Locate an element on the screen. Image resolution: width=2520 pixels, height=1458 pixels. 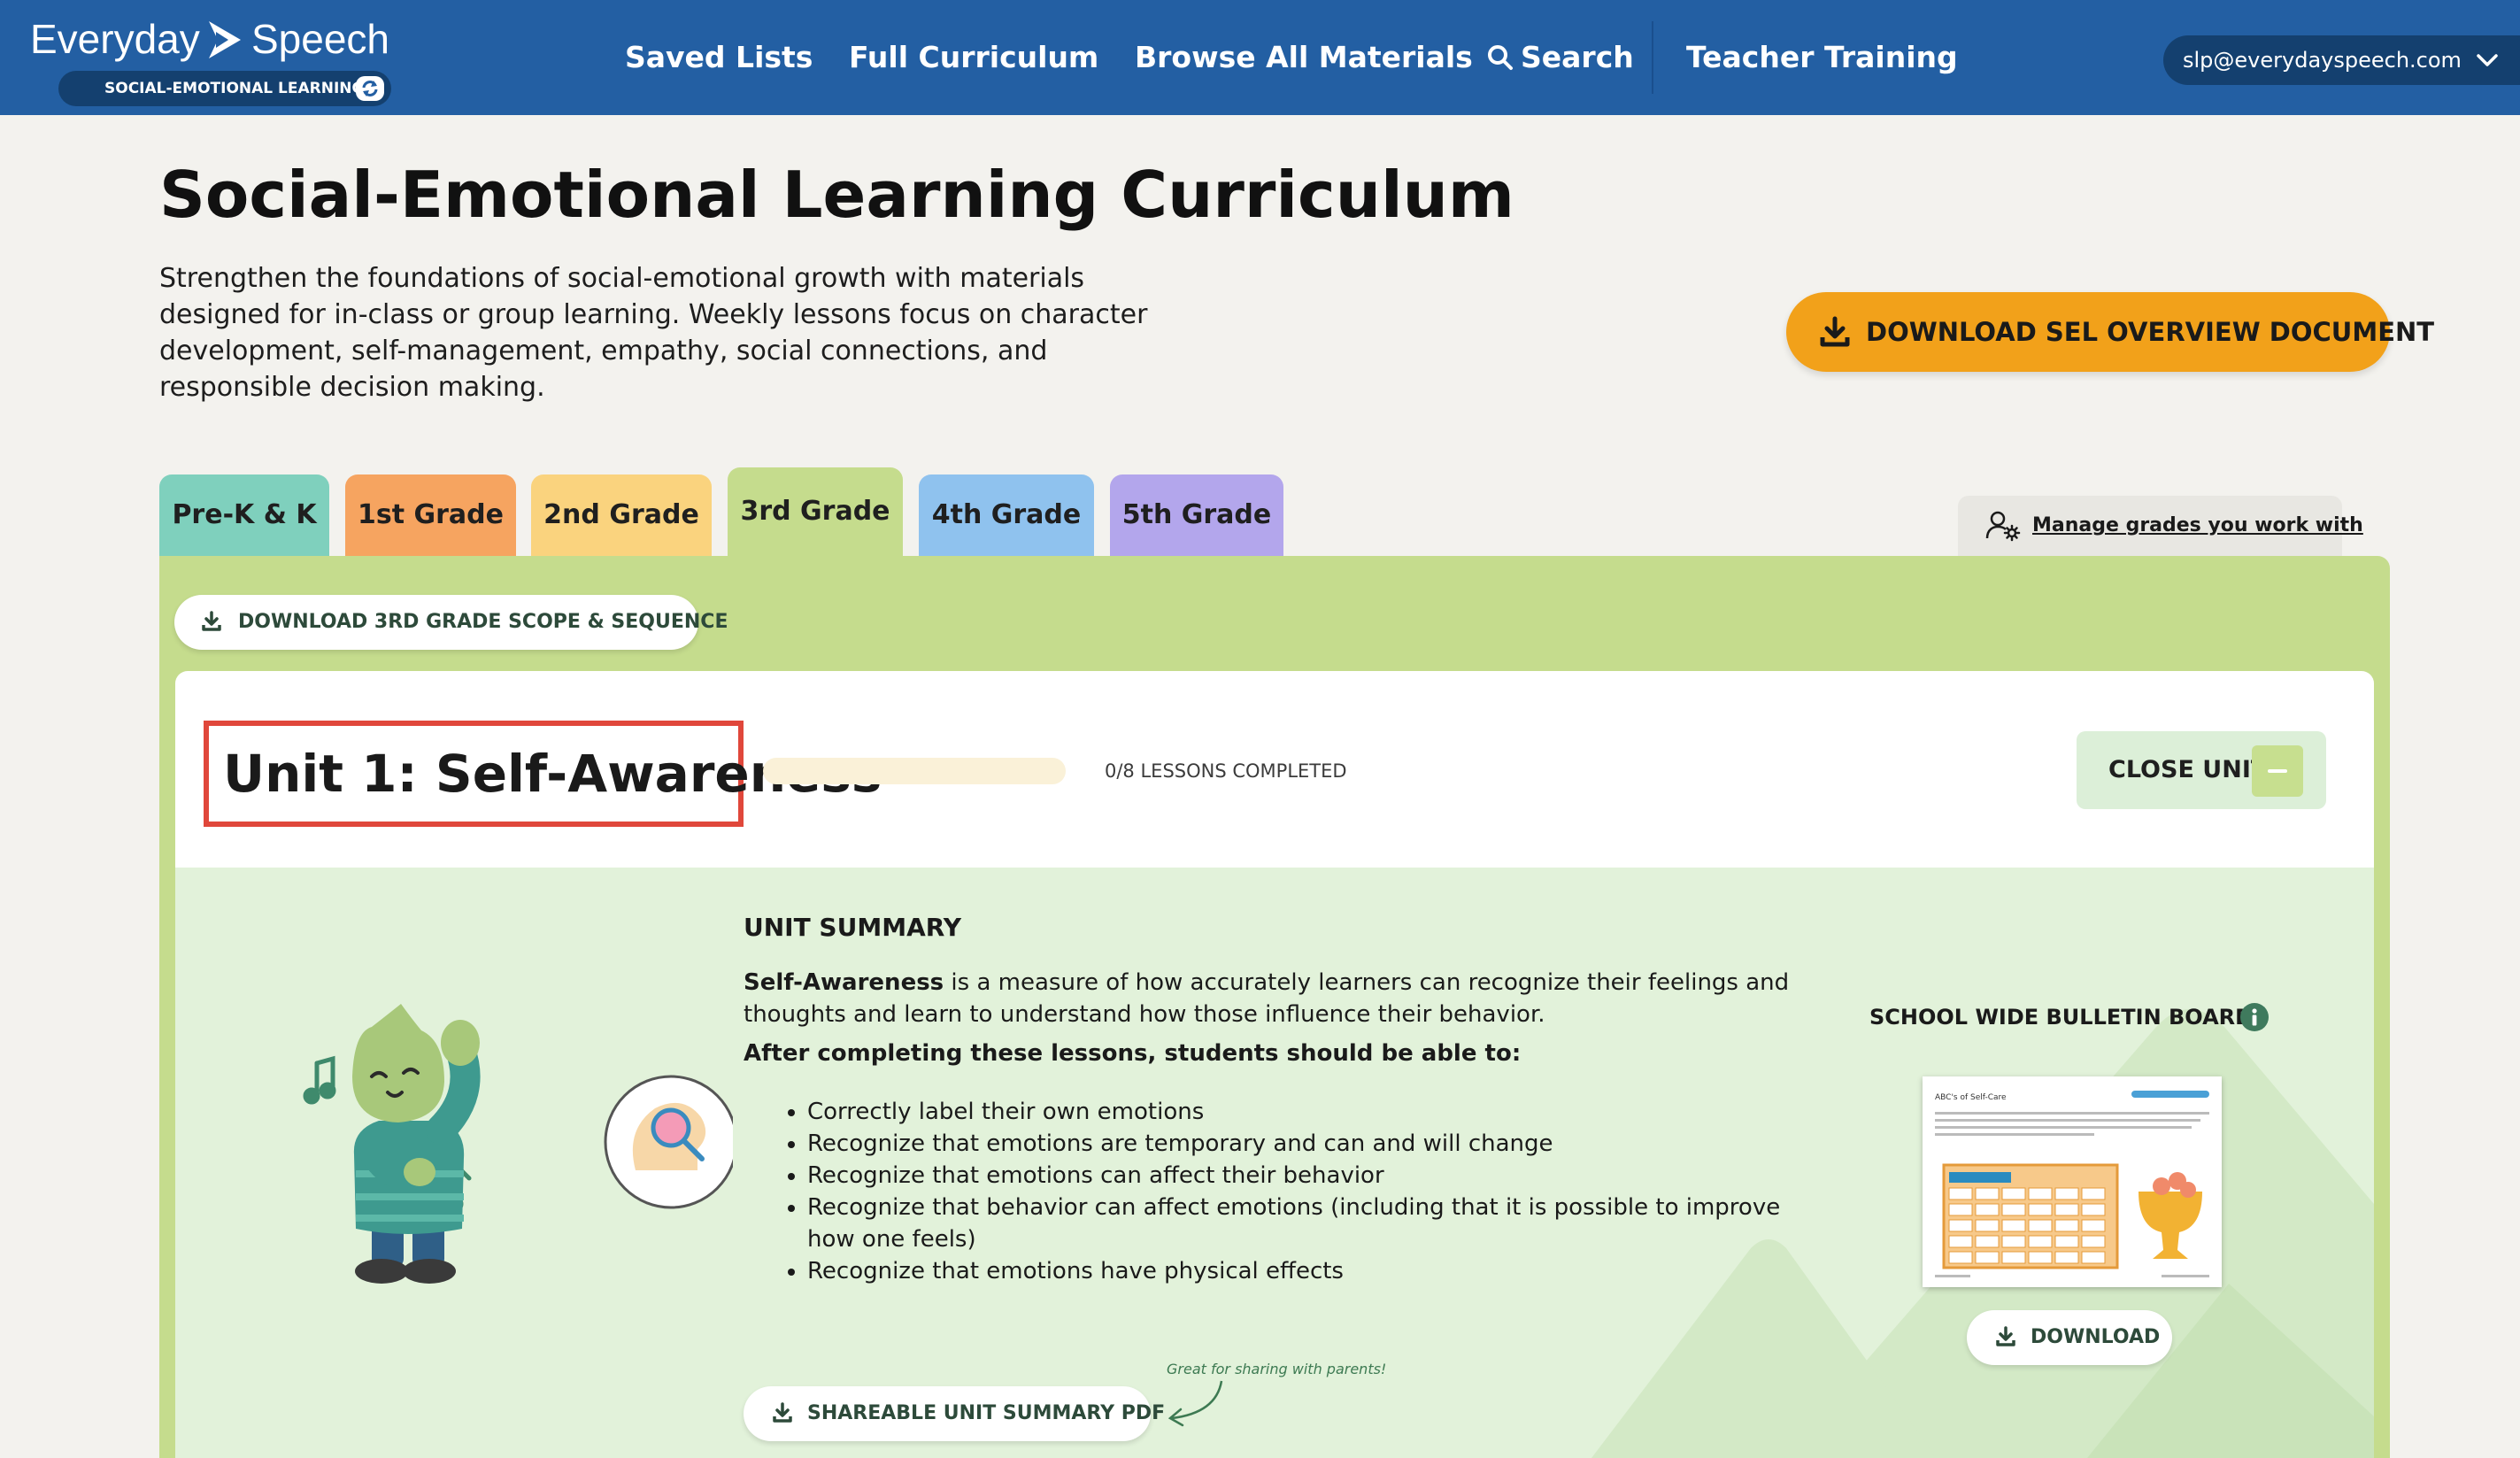
nav-search-label: Search is located at coordinates (1577, 57).